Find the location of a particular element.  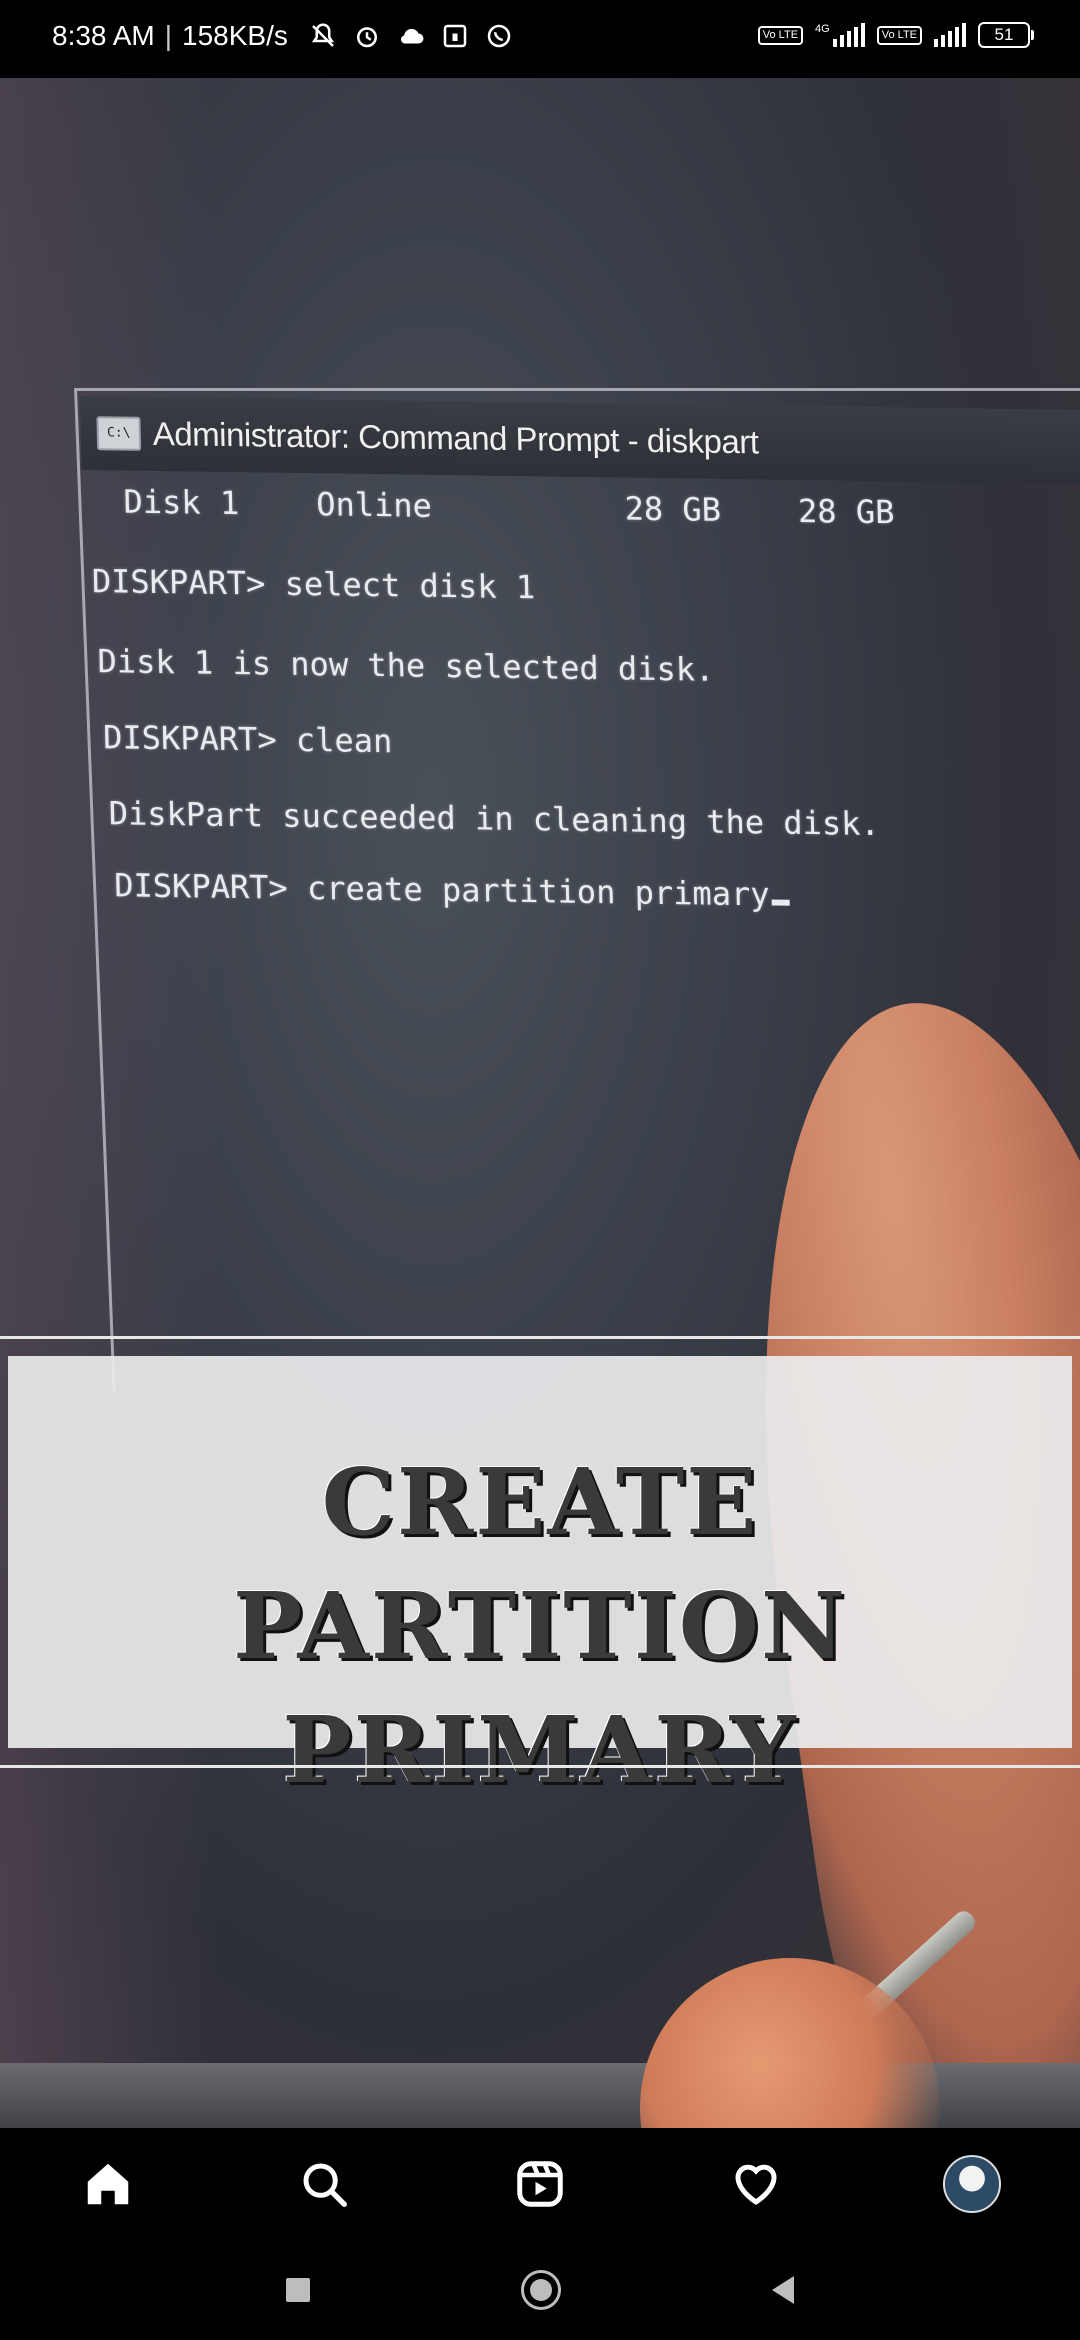

avatar is located at coordinates (972, 2184).